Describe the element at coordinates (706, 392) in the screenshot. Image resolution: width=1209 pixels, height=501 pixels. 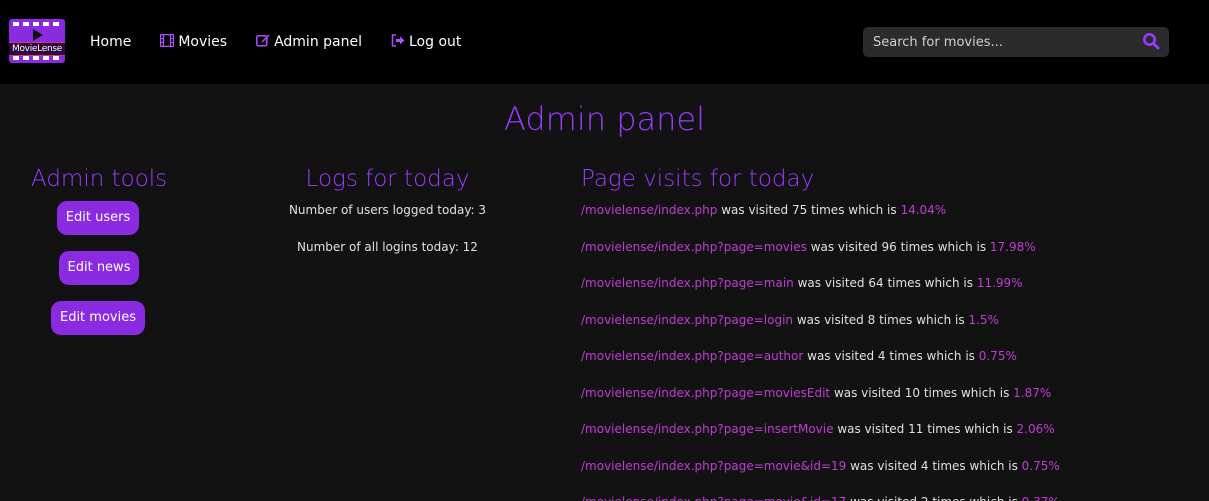
I see `visit-path: /movielense/index.php?page=moviesEdit` at that location.